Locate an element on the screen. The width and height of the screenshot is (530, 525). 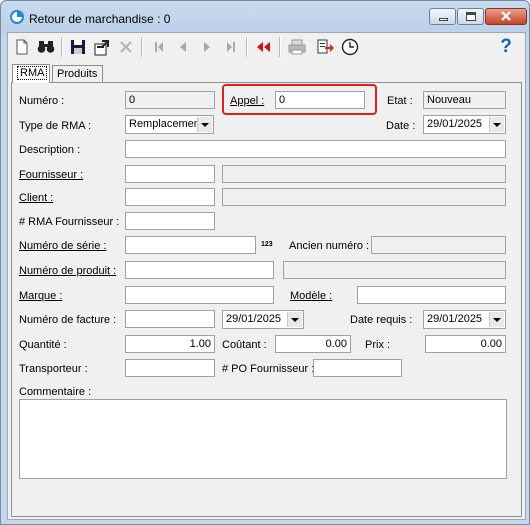
date-picker: 29/01/2025 is located at coordinates (464, 124).